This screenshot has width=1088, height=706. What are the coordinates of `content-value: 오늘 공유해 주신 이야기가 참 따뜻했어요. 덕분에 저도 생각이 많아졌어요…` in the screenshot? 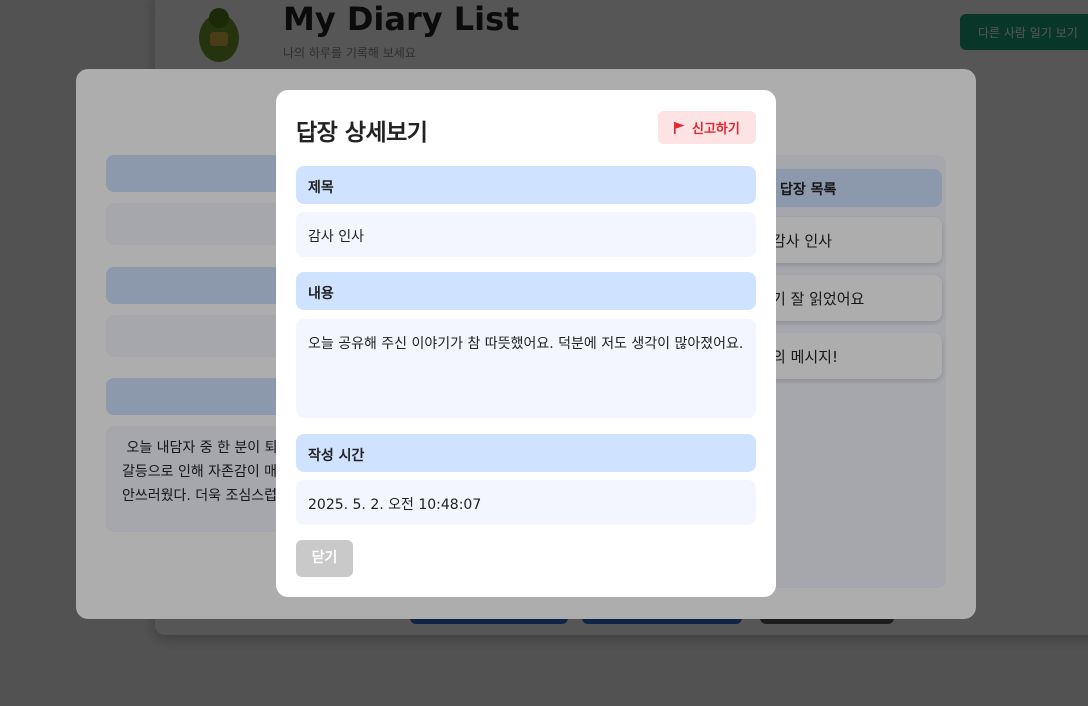 It's located at (526, 368).